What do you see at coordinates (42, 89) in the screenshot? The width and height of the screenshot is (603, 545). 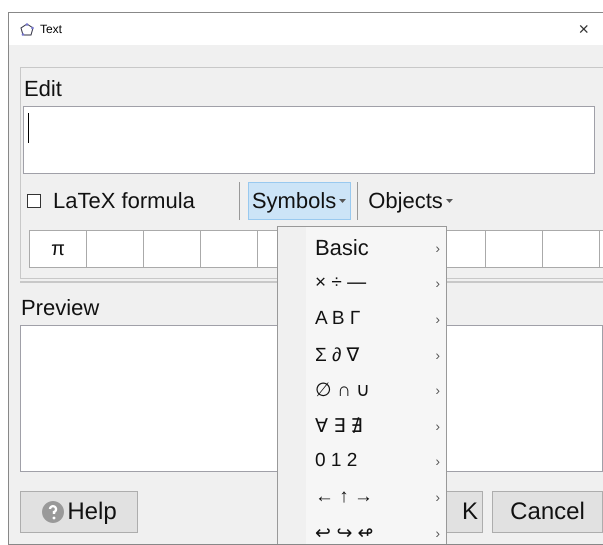 I see `edit-label: Edit` at bounding box center [42, 89].